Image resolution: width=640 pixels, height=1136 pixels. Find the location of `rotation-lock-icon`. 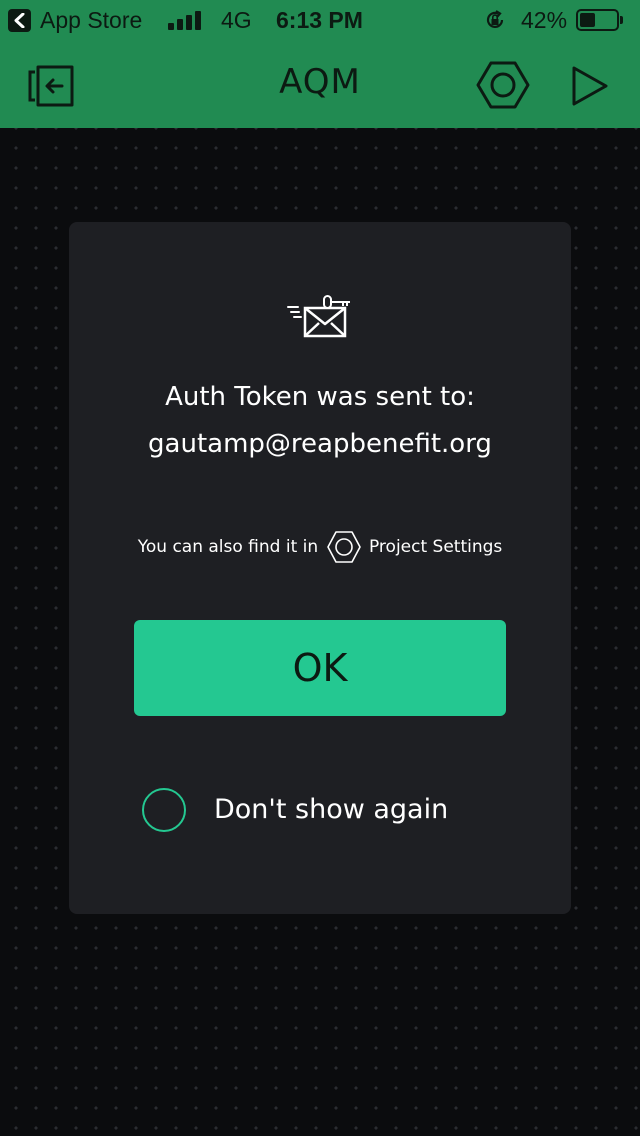

rotation-lock-icon is located at coordinates (495, 19).